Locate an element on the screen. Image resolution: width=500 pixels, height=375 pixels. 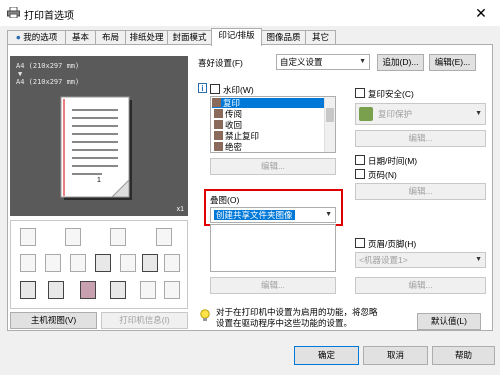
tab-basic: 基本 is located at coordinates (80, 37).